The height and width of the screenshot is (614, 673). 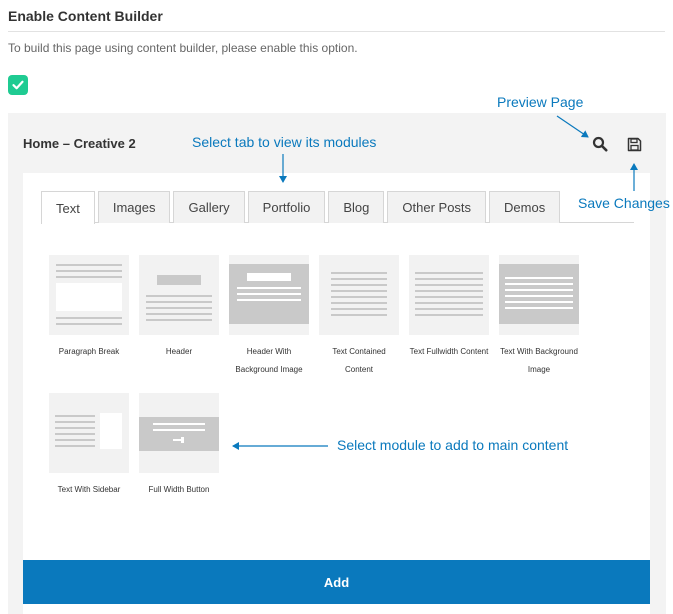 What do you see at coordinates (572, 126) in the screenshot?
I see `arrow-preview` at bounding box center [572, 126].